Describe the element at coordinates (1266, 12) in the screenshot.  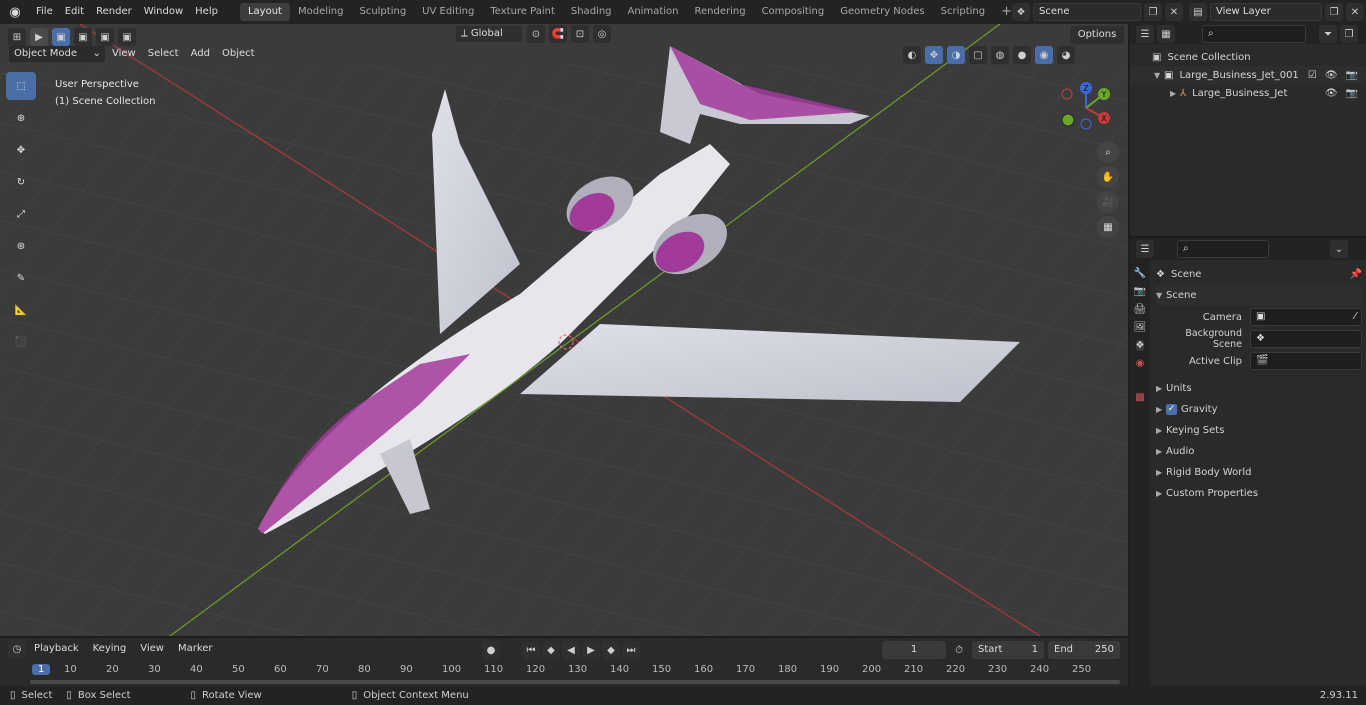
I see `view-layer-field: View Layer` at that location.